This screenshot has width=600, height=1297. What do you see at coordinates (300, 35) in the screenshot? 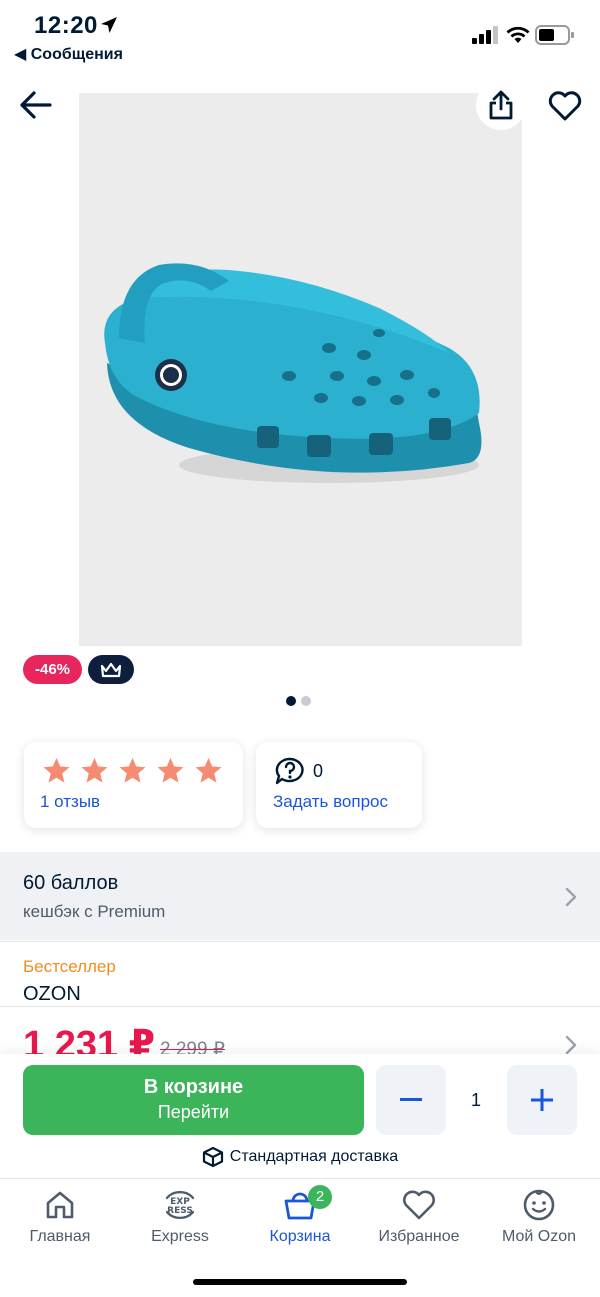
I see `status-bar: 12:20 ◀ Сообщения` at bounding box center [300, 35].